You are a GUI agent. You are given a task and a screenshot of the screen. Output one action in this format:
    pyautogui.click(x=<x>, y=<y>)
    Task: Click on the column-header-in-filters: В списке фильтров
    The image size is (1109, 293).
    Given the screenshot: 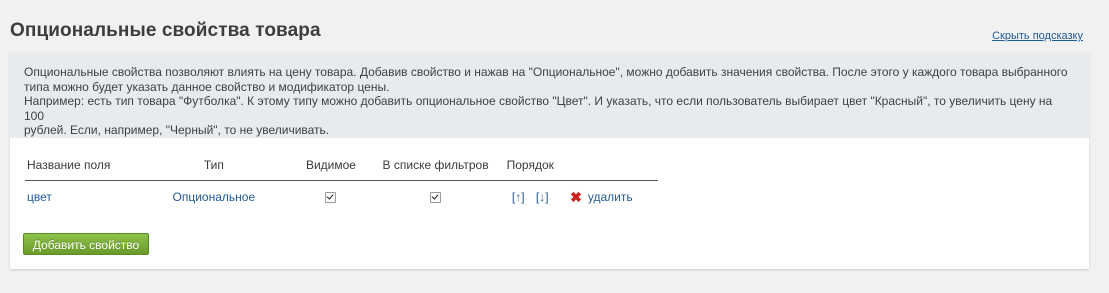 What is the action you would take?
    pyautogui.click(x=435, y=165)
    